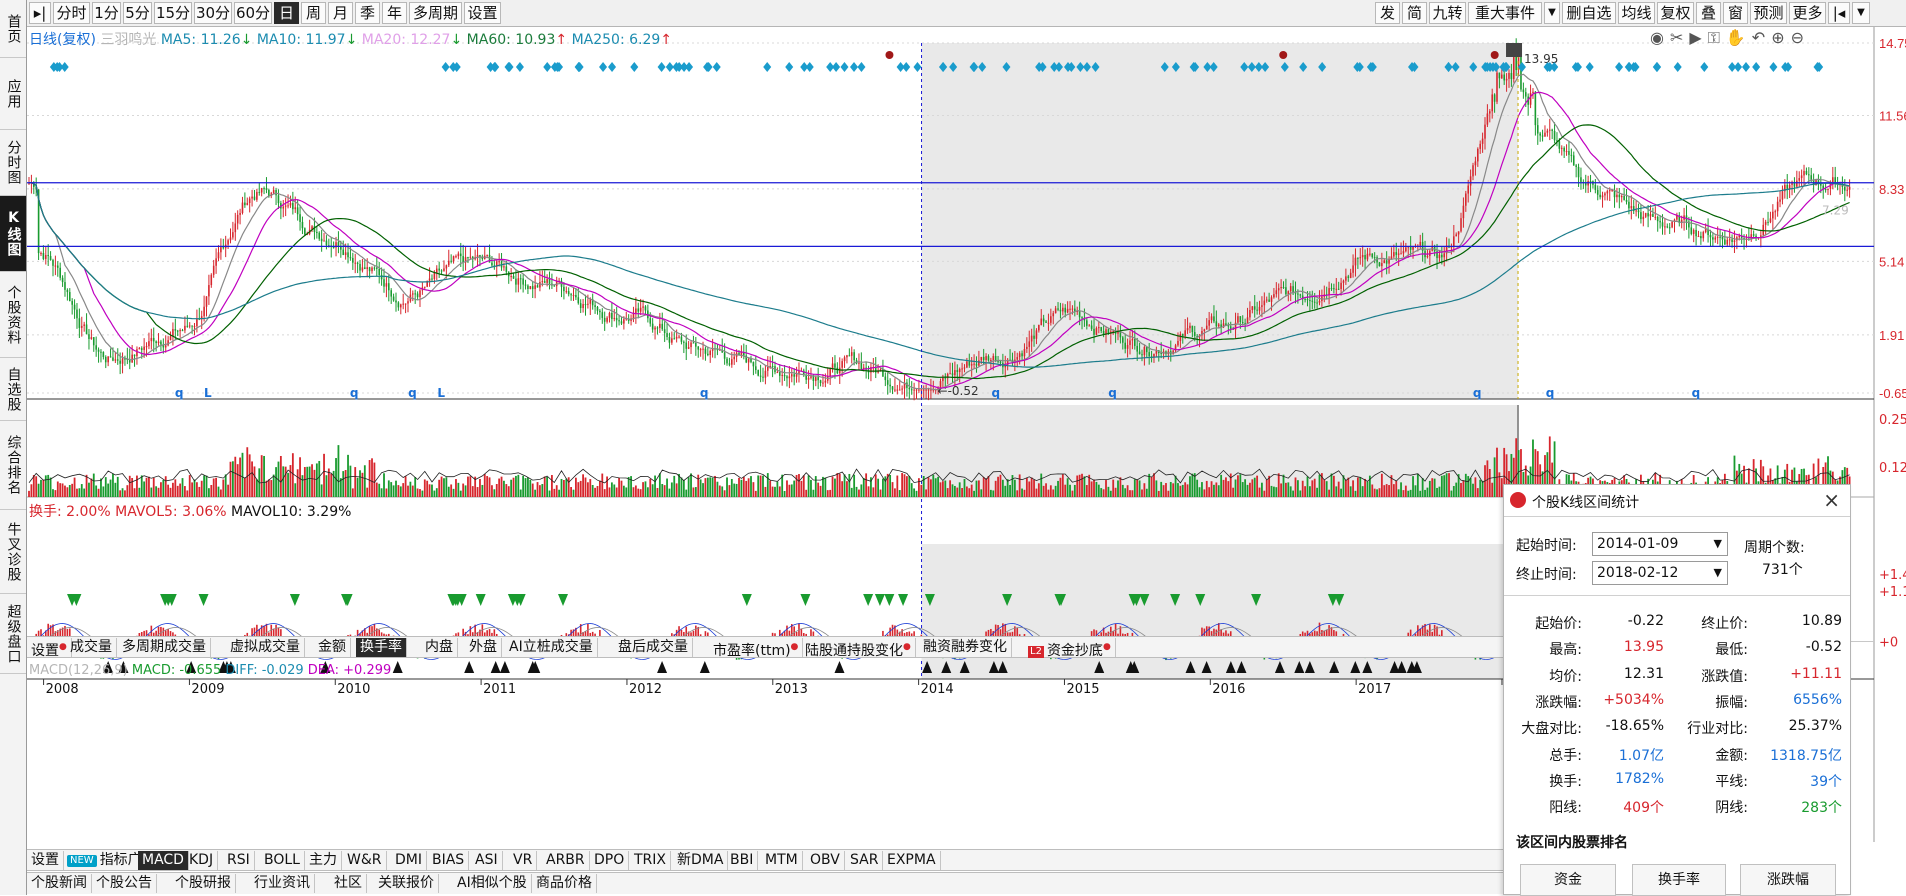 The height and width of the screenshot is (896, 1906). Describe the element at coordinates (1552, 13) in the screenshot. I see `toolbar-right-button-4: ▼` at that location.